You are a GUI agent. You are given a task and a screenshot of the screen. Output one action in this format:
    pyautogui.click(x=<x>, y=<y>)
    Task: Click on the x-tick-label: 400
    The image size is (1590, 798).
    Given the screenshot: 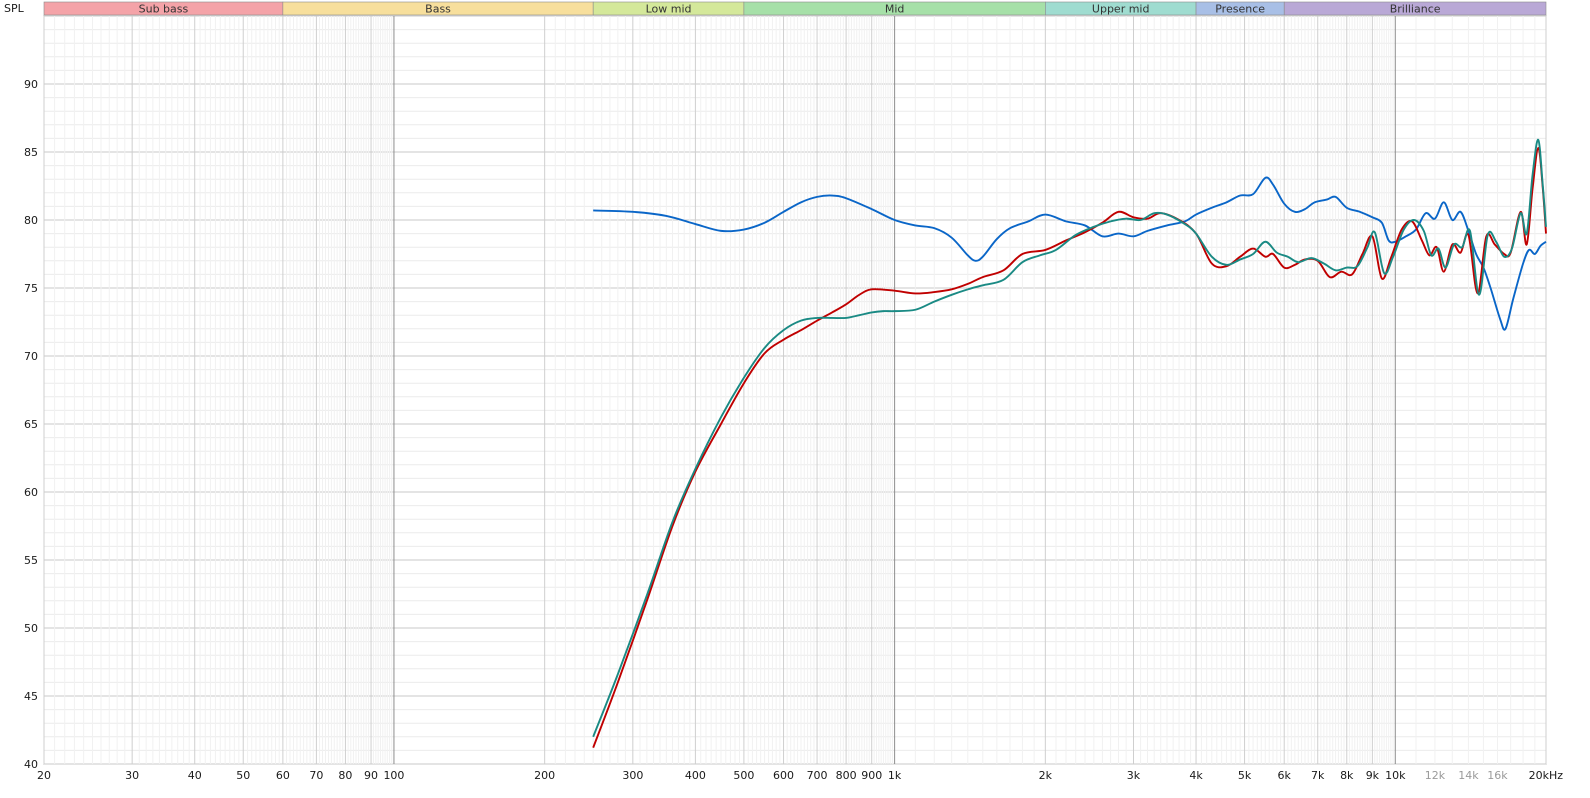 What is the action you would take?
    pyautogui.click(x=695, y=775)
    